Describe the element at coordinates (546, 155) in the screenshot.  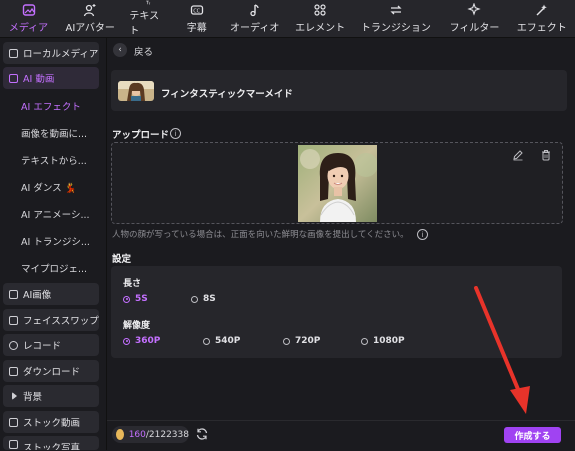
I see `trash-icon` at that location.